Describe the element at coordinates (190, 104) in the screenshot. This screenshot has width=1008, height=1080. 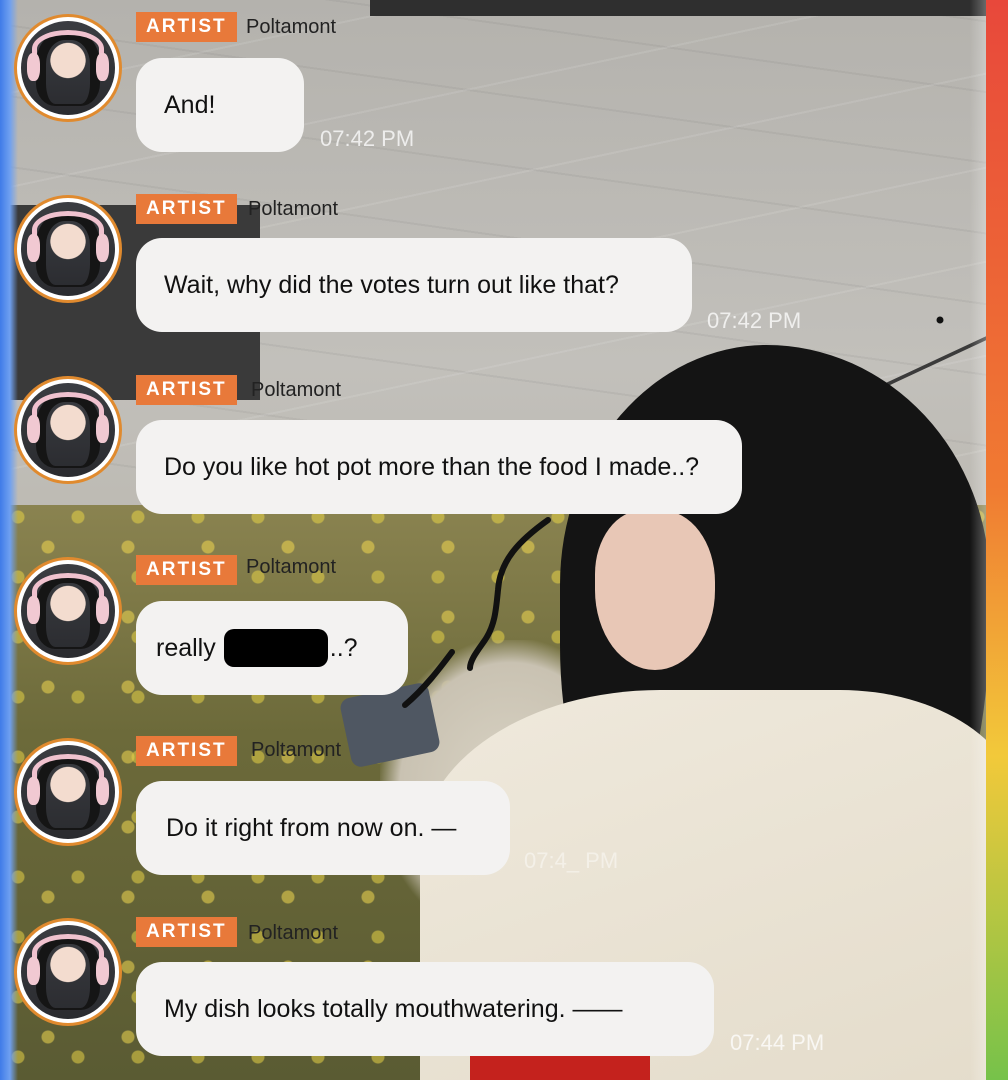
I see `message-text: And!` at that location.